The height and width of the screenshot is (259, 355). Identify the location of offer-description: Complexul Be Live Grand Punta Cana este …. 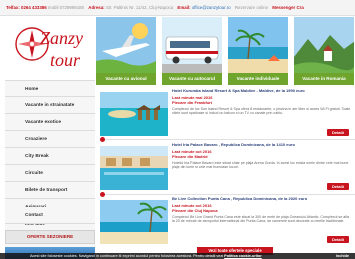
(260, 219).